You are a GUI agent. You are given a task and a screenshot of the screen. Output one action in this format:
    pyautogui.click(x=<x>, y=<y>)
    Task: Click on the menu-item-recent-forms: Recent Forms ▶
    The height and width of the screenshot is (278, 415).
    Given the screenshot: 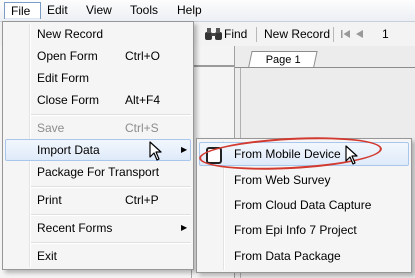 What is the action you would take?
    pyautogui.click(x=98, y=228)
    